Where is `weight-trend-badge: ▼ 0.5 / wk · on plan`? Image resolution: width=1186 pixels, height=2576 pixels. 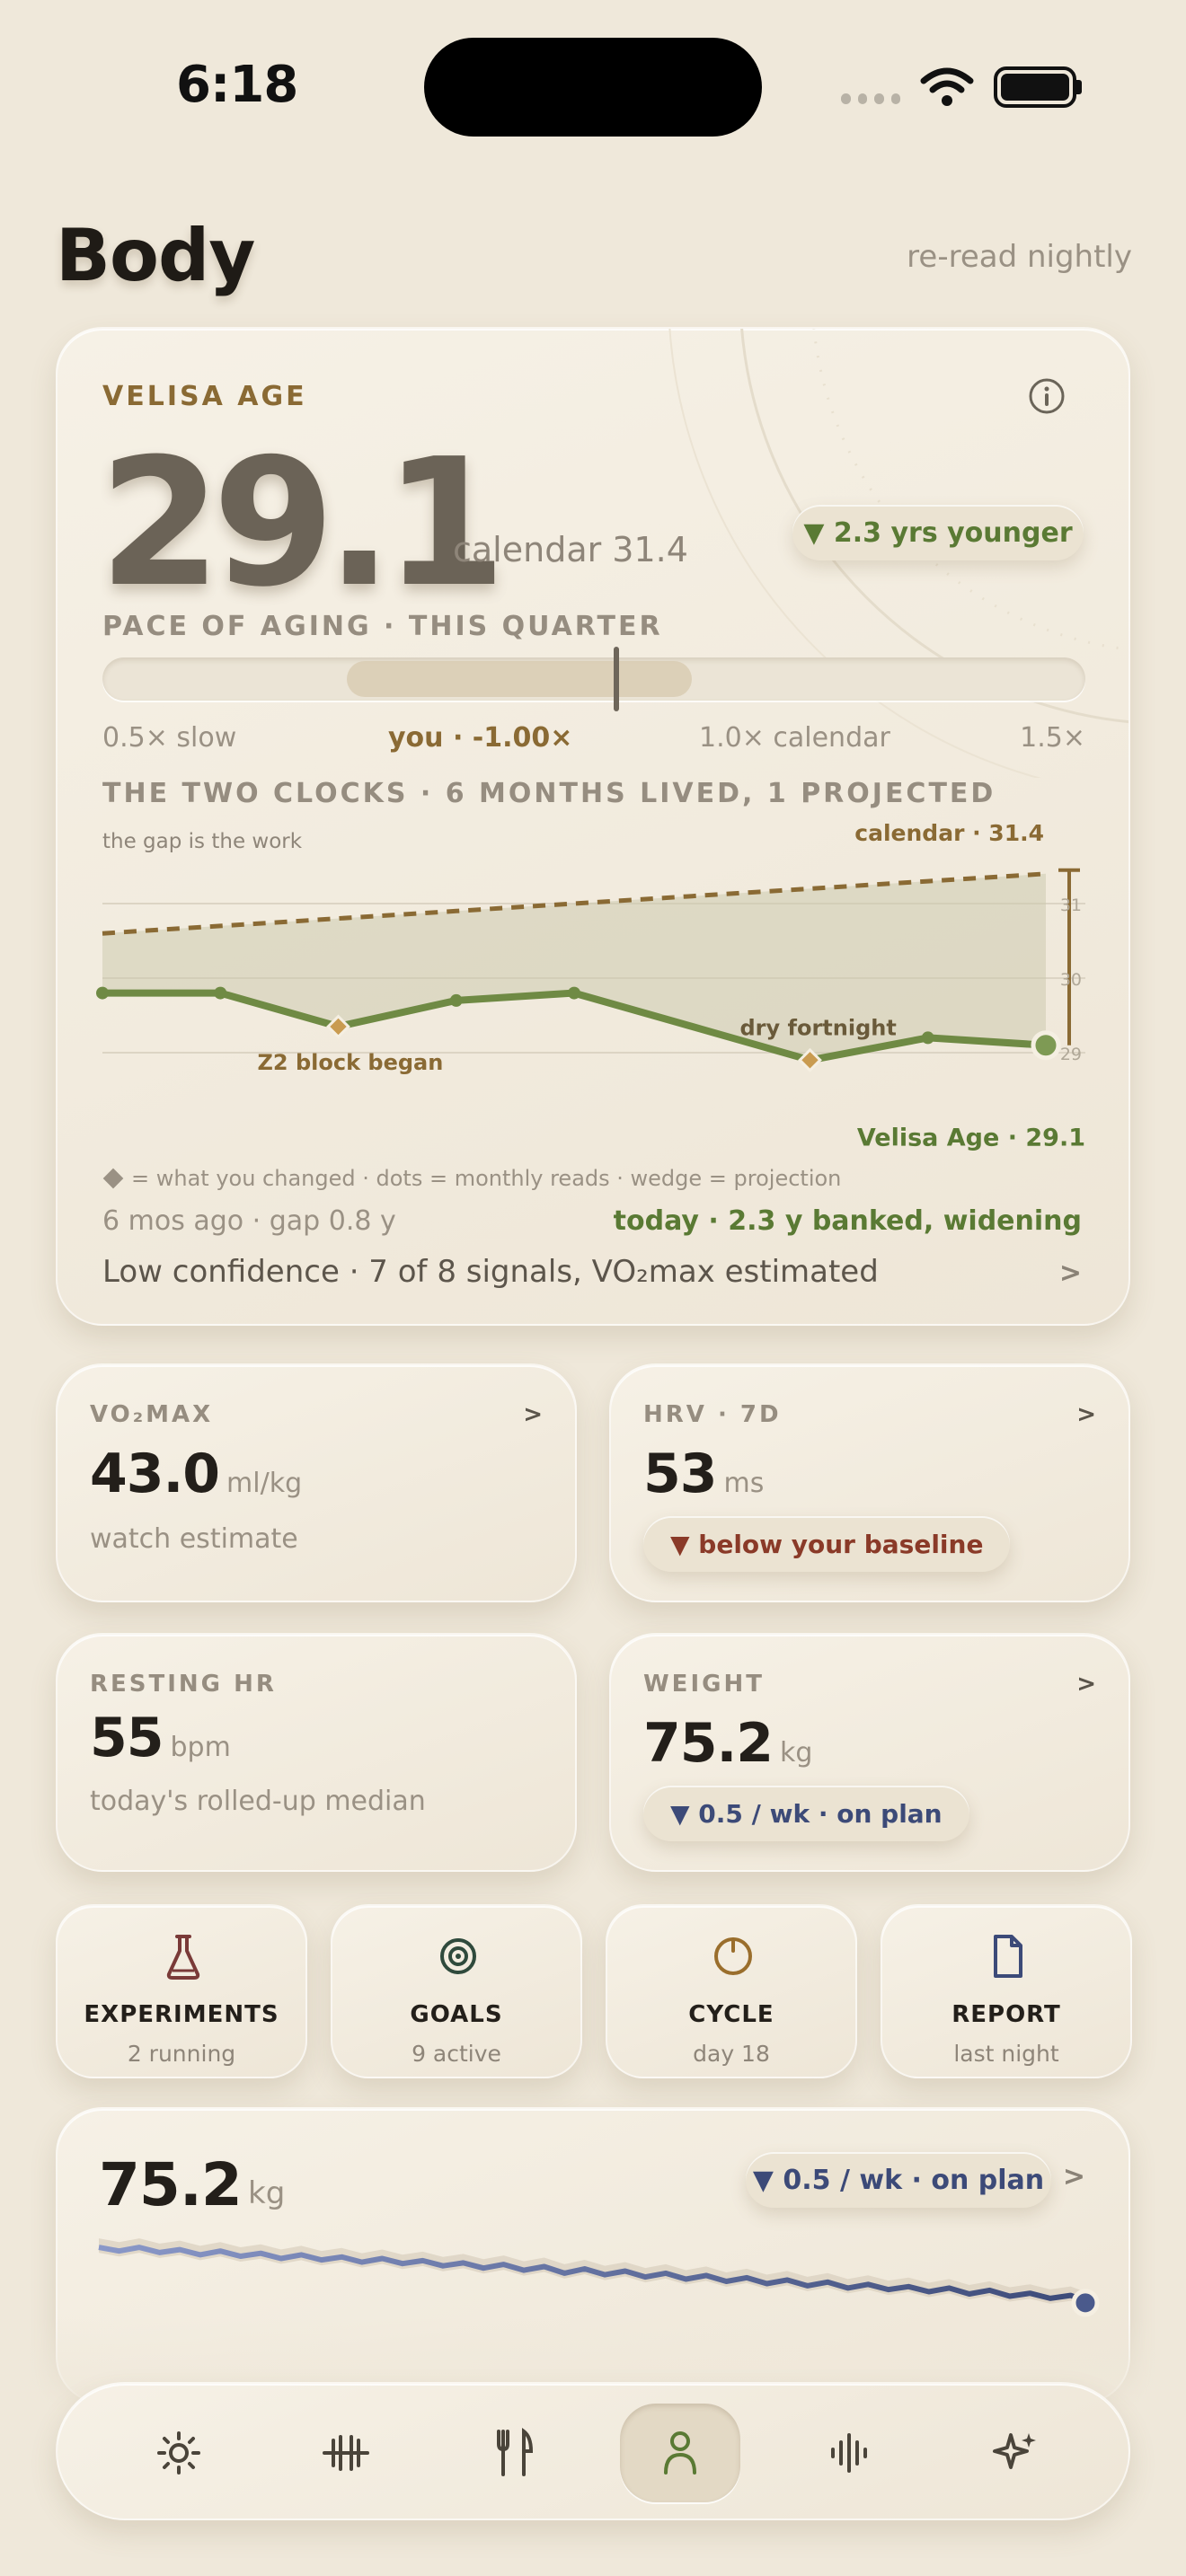
weight-trend-badge: ▼ 0.5 / wk · on plan is located at coordinates (806, 1813).